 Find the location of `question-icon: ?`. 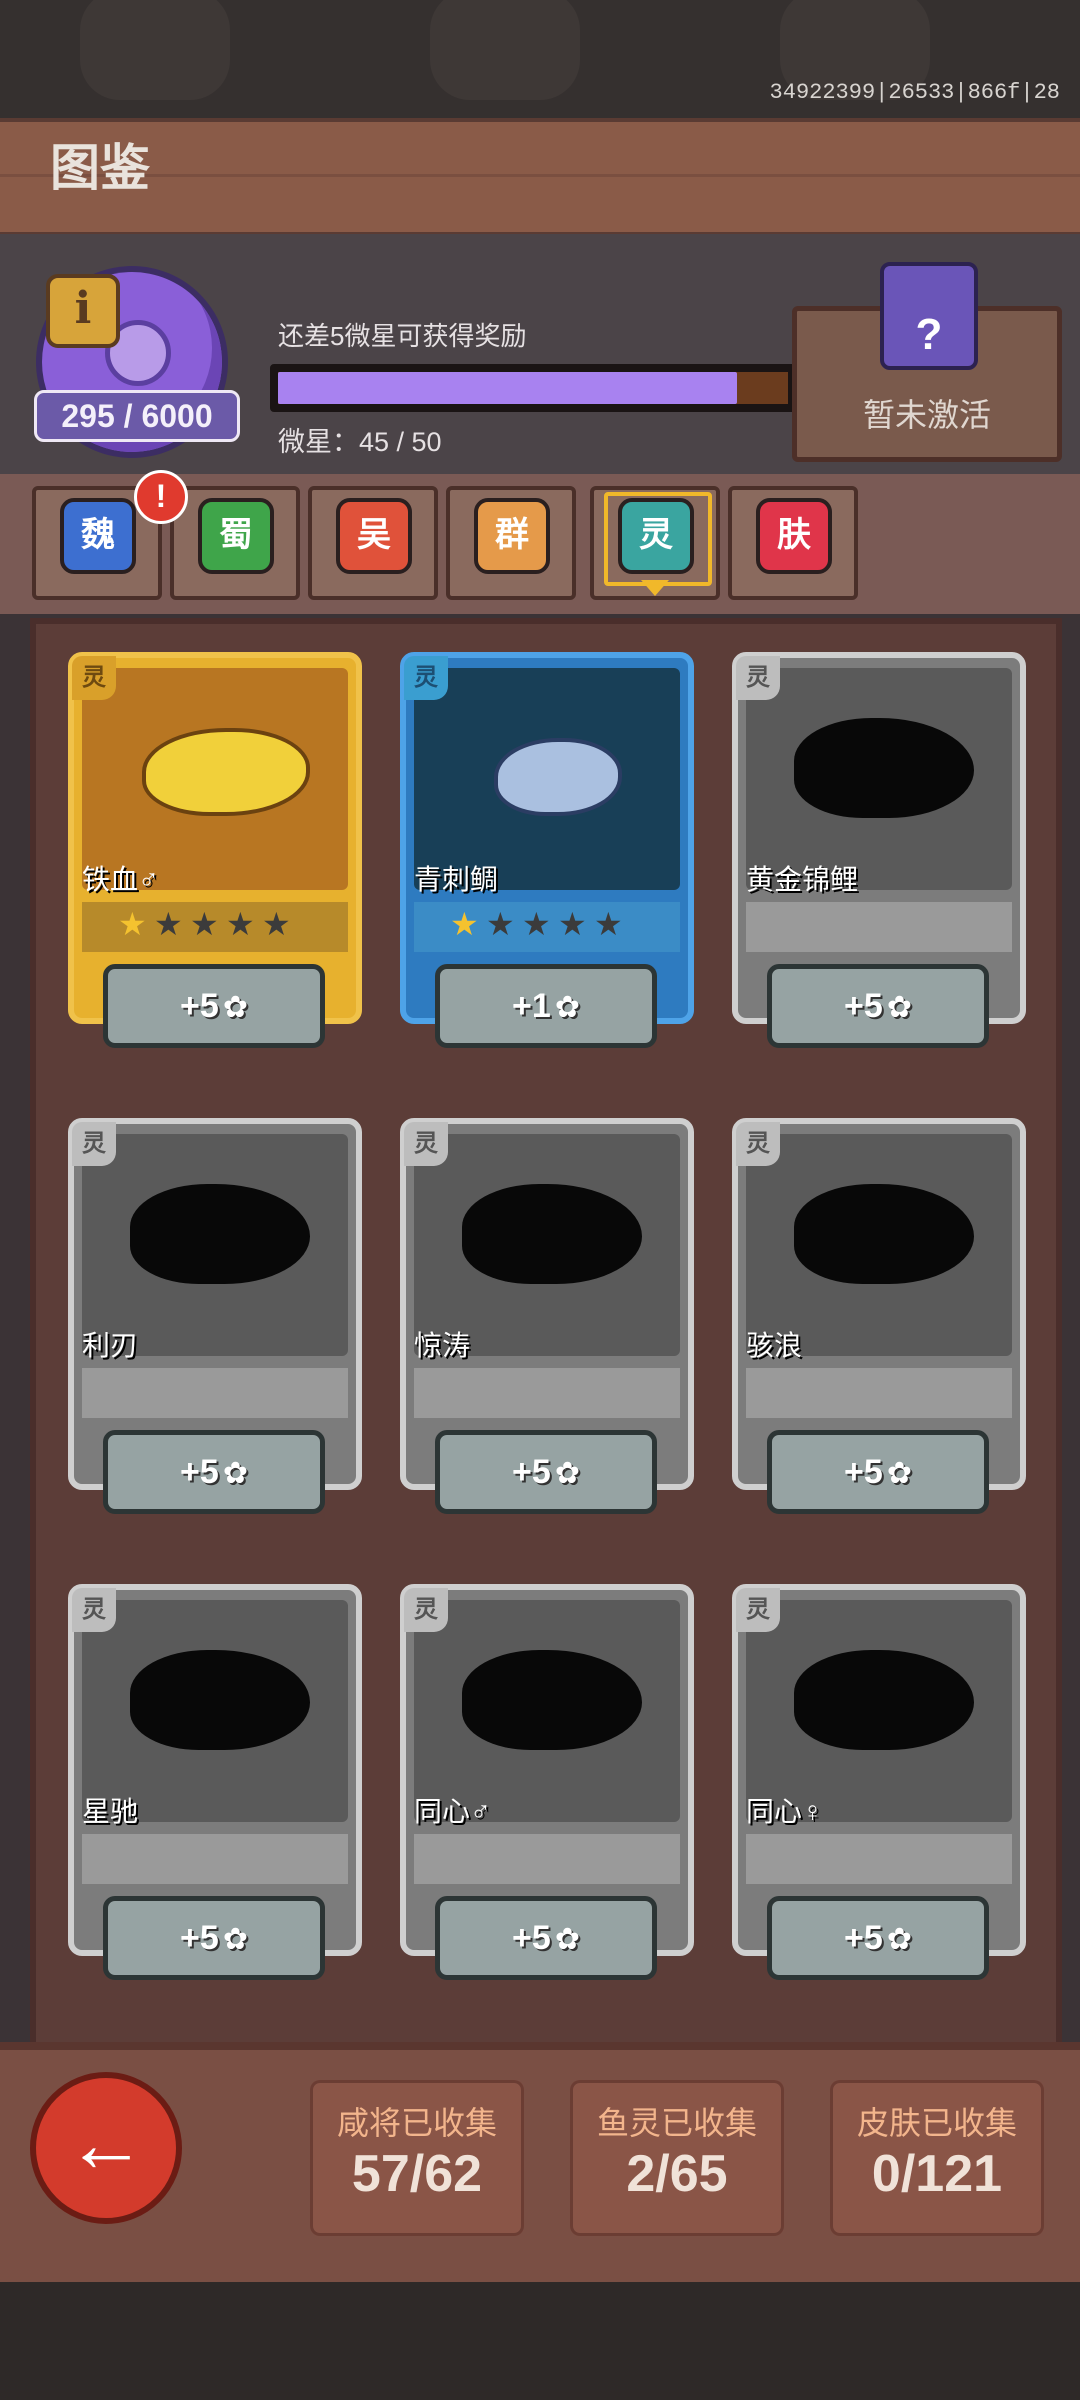

question-icon: ? is located at coordinates (929, 334).